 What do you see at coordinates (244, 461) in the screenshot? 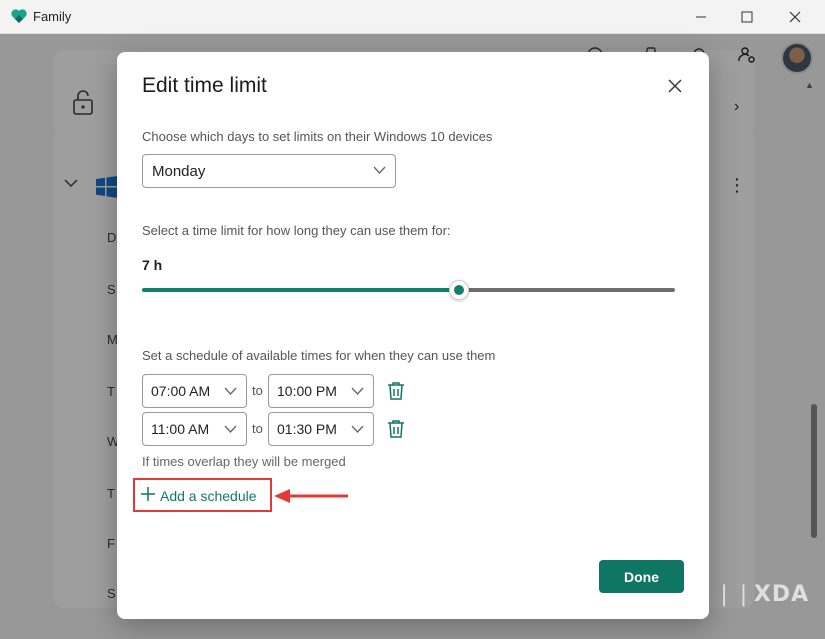
I see `overlap-note: If times overlap they will be merged` at bounding box center [244, 461].